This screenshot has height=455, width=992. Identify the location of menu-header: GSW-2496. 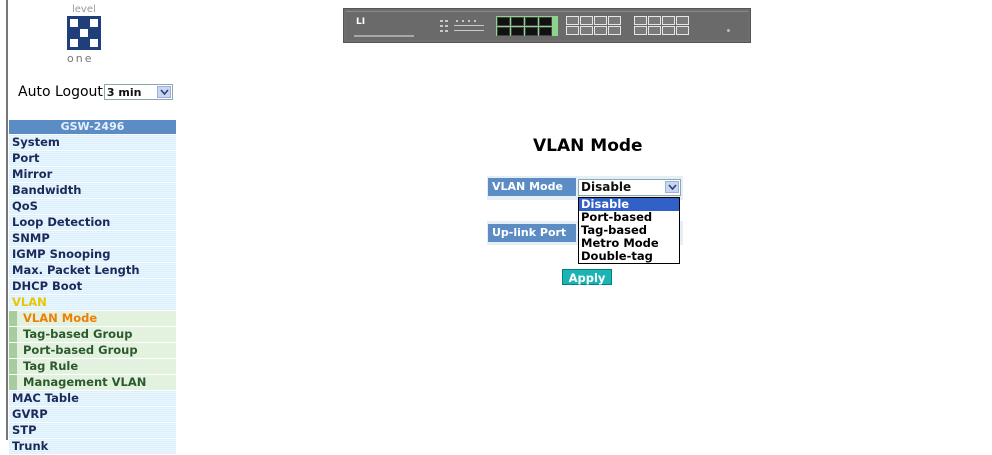
(92, 127).